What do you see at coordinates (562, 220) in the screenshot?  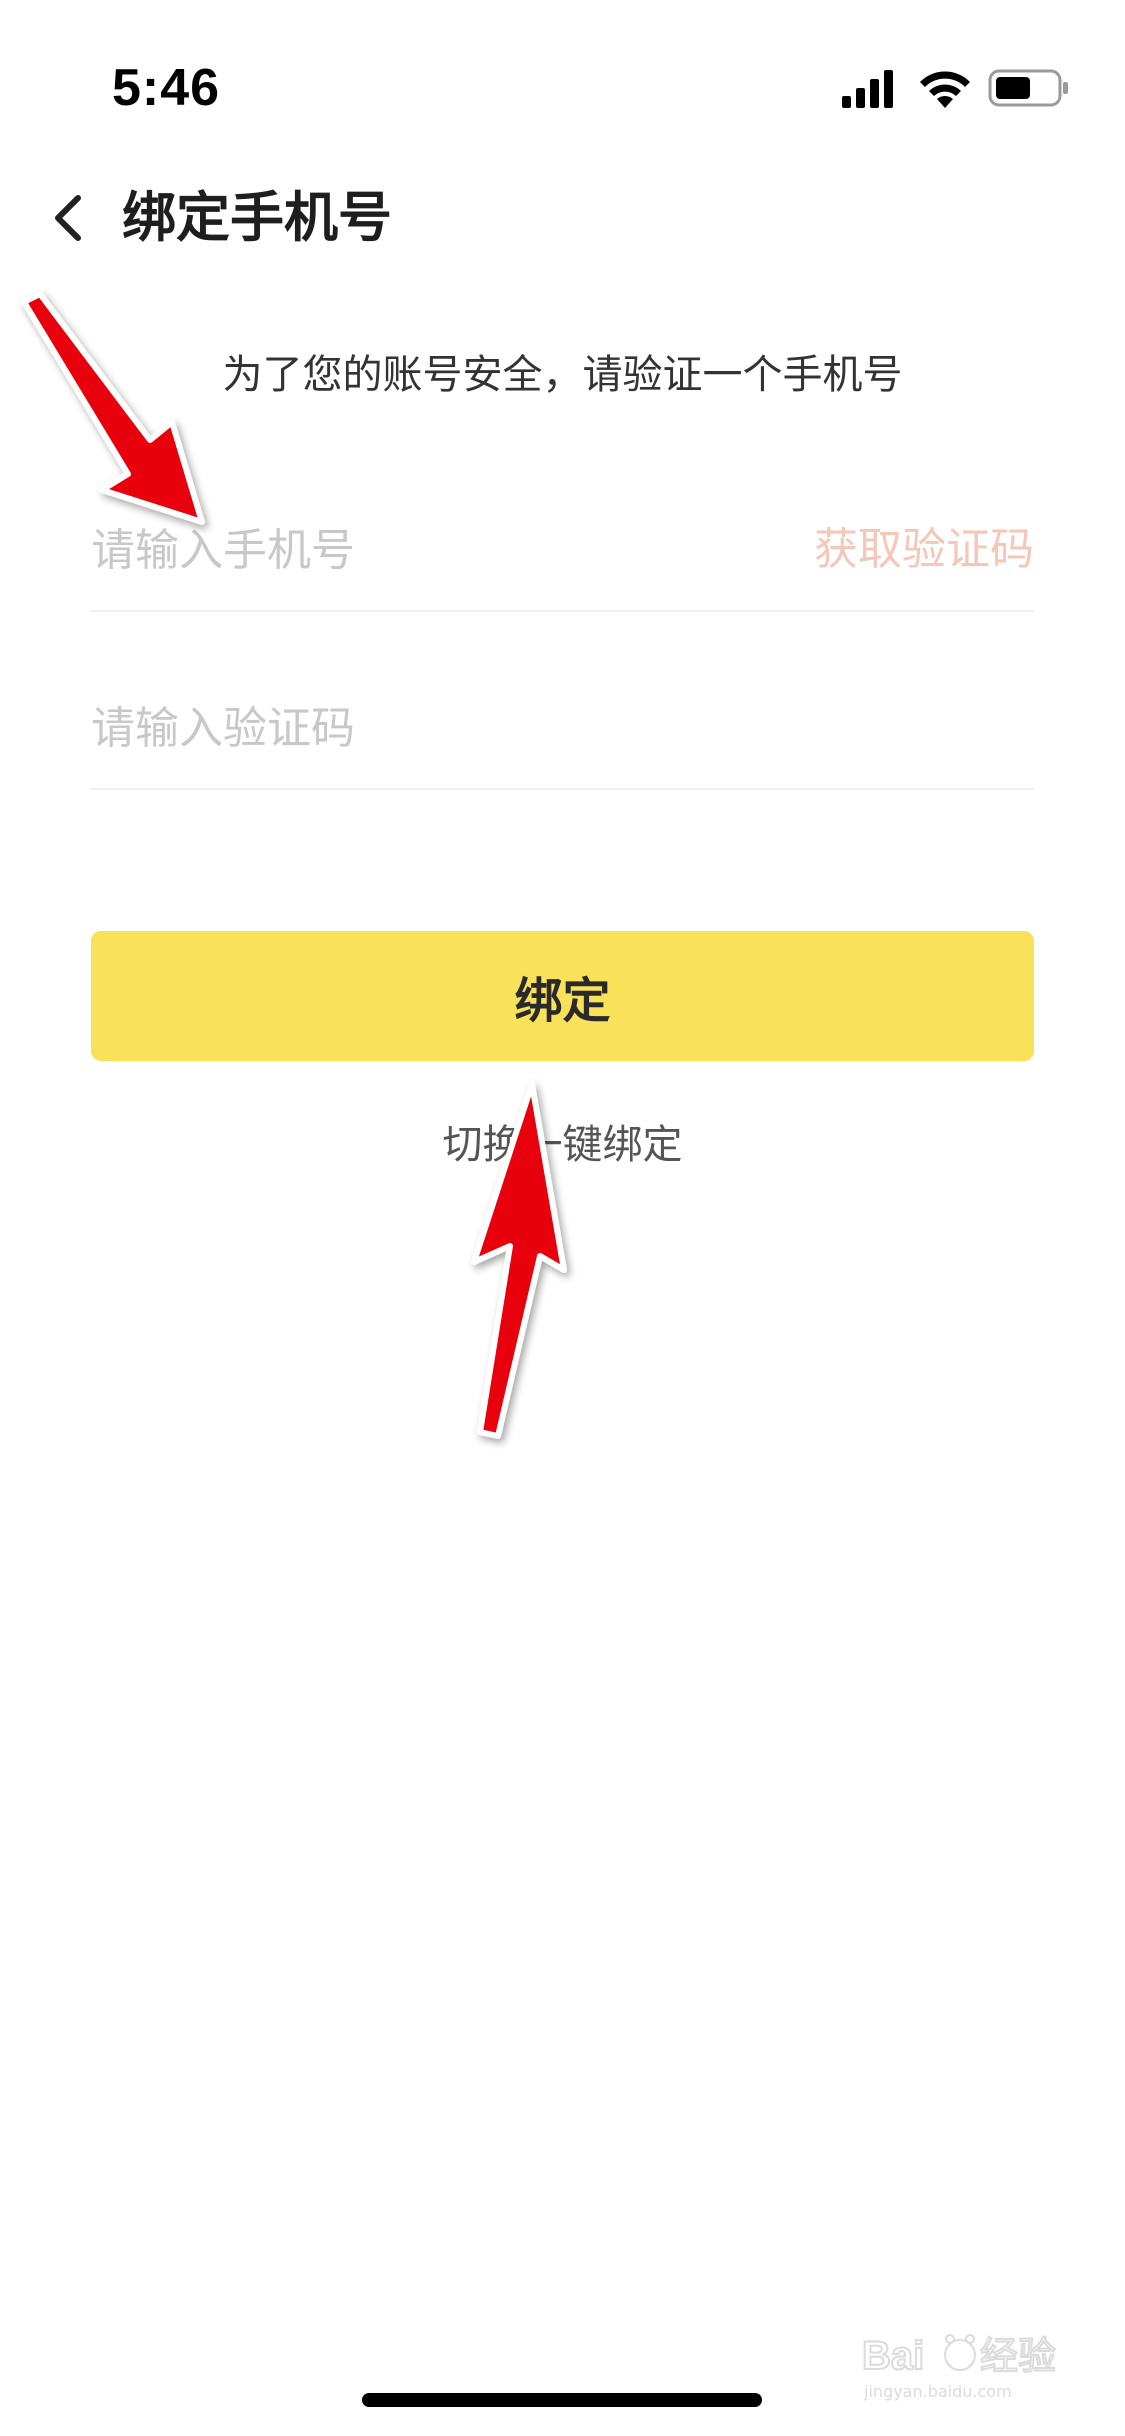 I see `nav-header: 绑定手机号` at bounding box center [562, 220].